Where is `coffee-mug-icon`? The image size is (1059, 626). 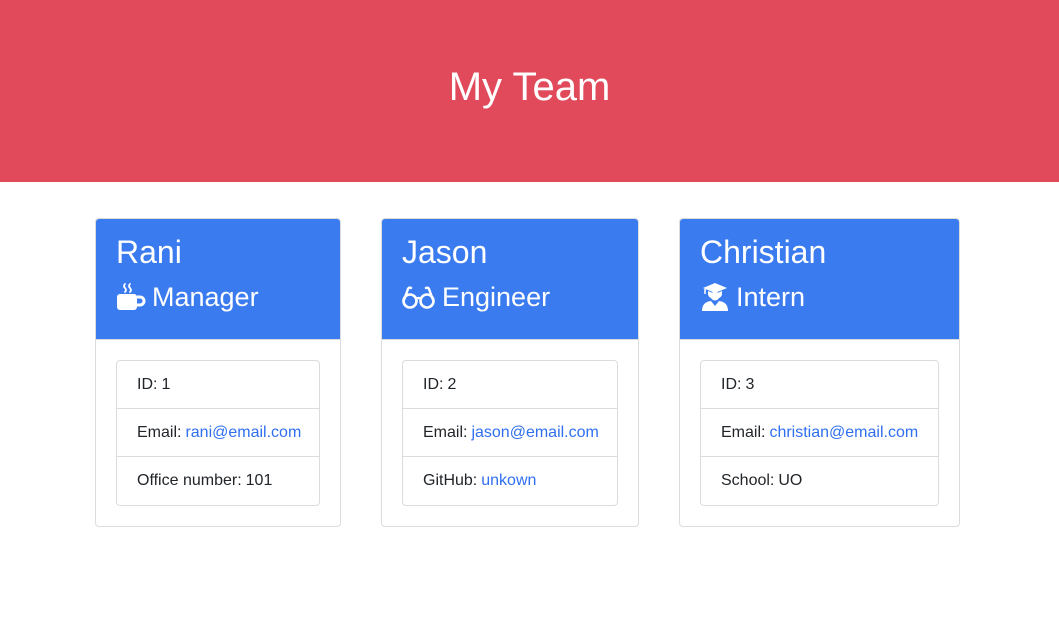 coffee-mug-icon is located at coordinates (131, 297).